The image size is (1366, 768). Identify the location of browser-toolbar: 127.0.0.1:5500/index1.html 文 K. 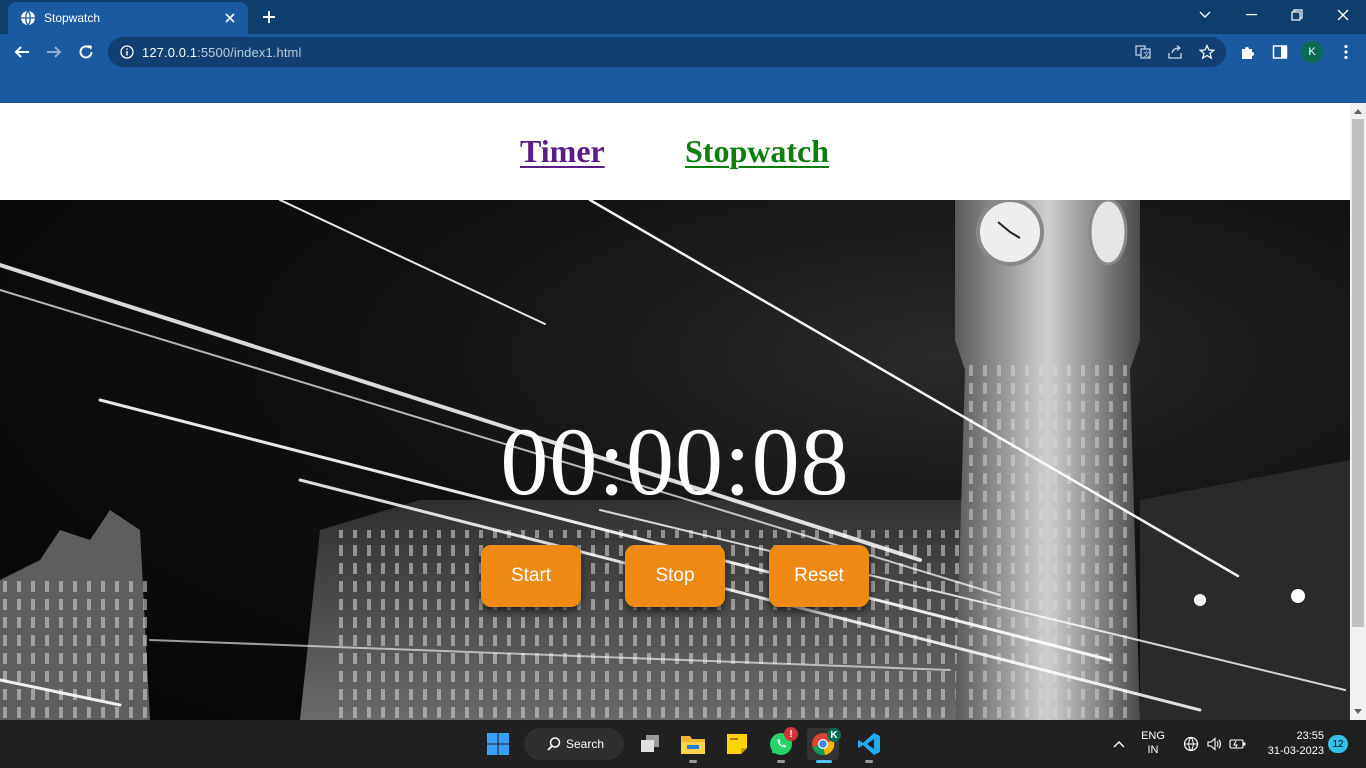
(683, 52).